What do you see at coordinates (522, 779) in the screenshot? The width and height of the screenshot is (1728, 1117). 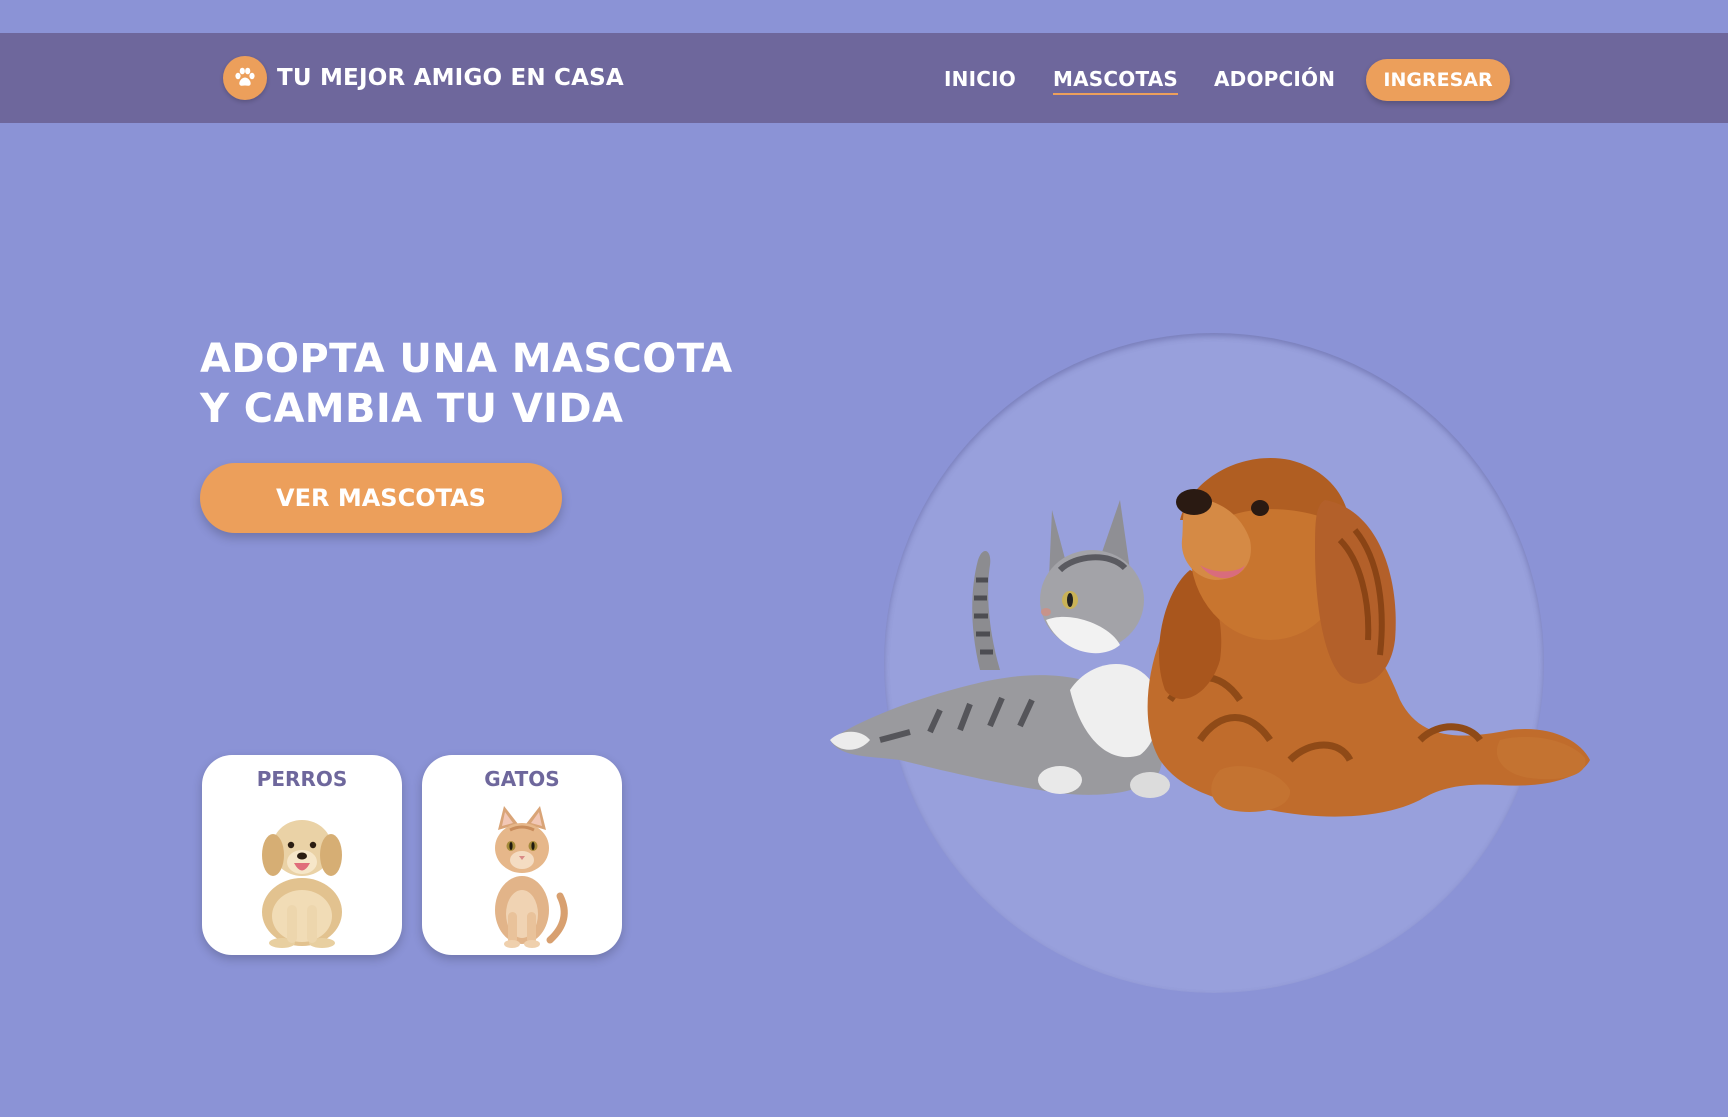 I see `category-label-cats: GATOS` at bounding box center [522, 779].